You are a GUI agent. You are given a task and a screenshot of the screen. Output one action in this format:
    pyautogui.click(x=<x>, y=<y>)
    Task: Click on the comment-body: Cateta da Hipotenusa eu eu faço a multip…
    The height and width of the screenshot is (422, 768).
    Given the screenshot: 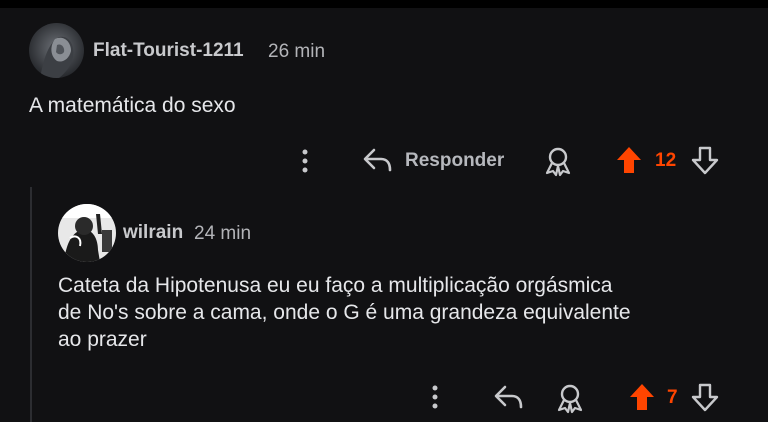 What is the action you would take?
    pyautogui.click(x=344, y=312)
    